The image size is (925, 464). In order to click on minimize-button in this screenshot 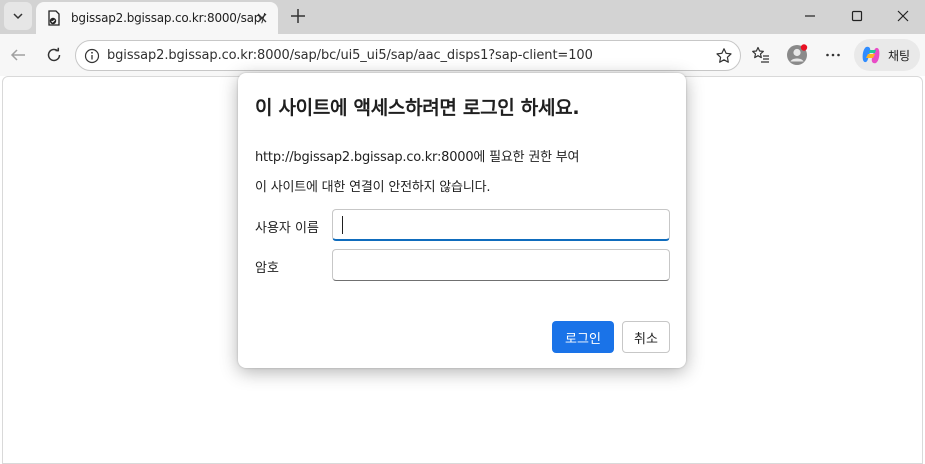, I will do `click(810, 16)`.